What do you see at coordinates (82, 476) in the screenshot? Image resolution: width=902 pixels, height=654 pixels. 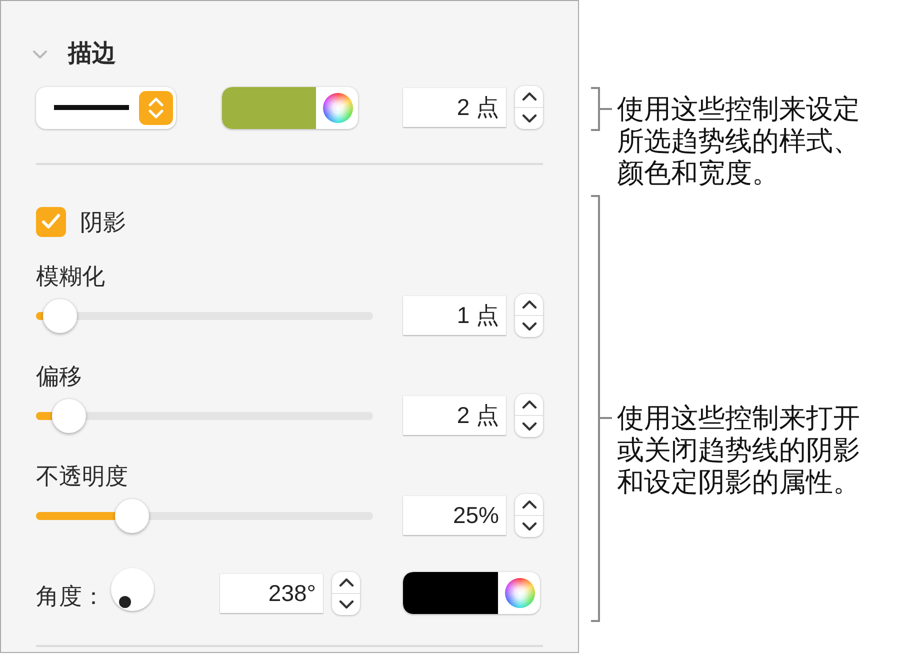 I see `slider-label: 不透明度` at bounding box center [82, 476].